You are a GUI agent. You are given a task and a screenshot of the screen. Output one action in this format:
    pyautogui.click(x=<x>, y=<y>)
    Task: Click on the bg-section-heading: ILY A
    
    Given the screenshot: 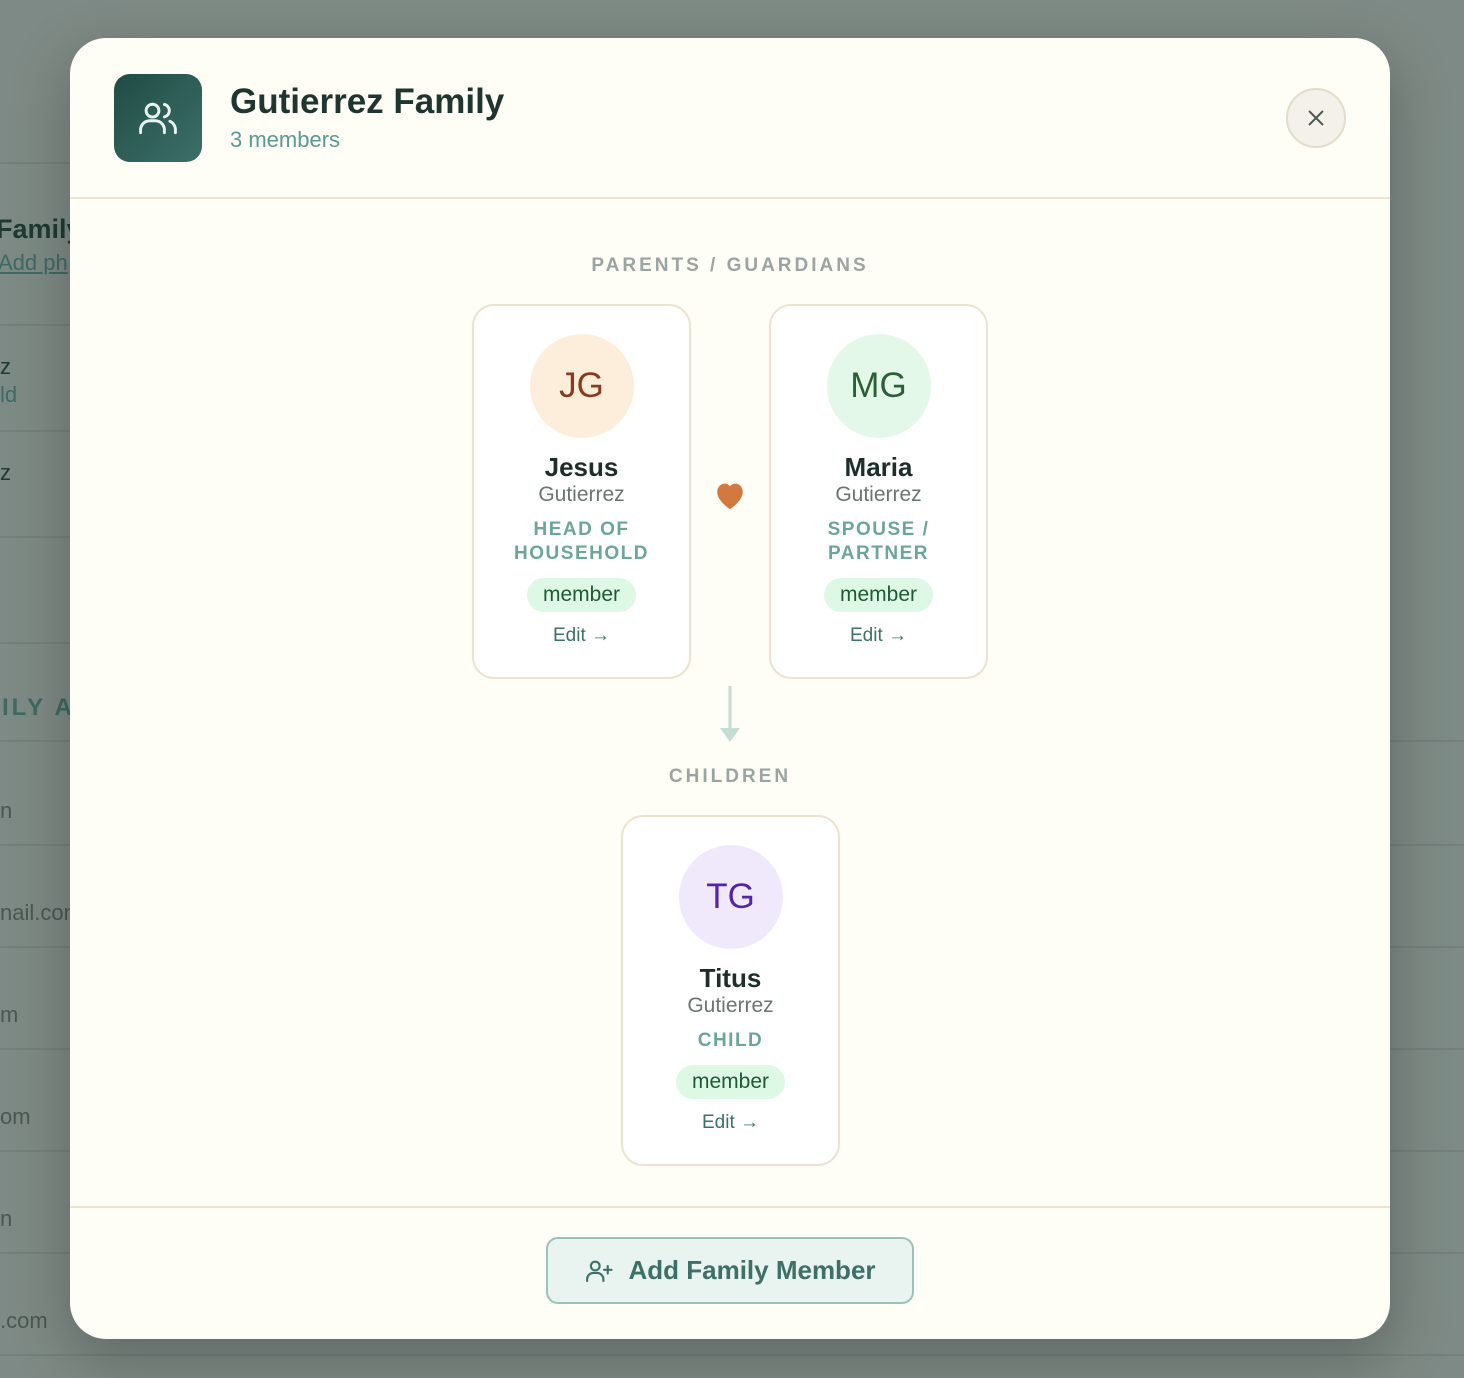 What is the action you would take?
    pyautogui.click(x=38, y=707)
    